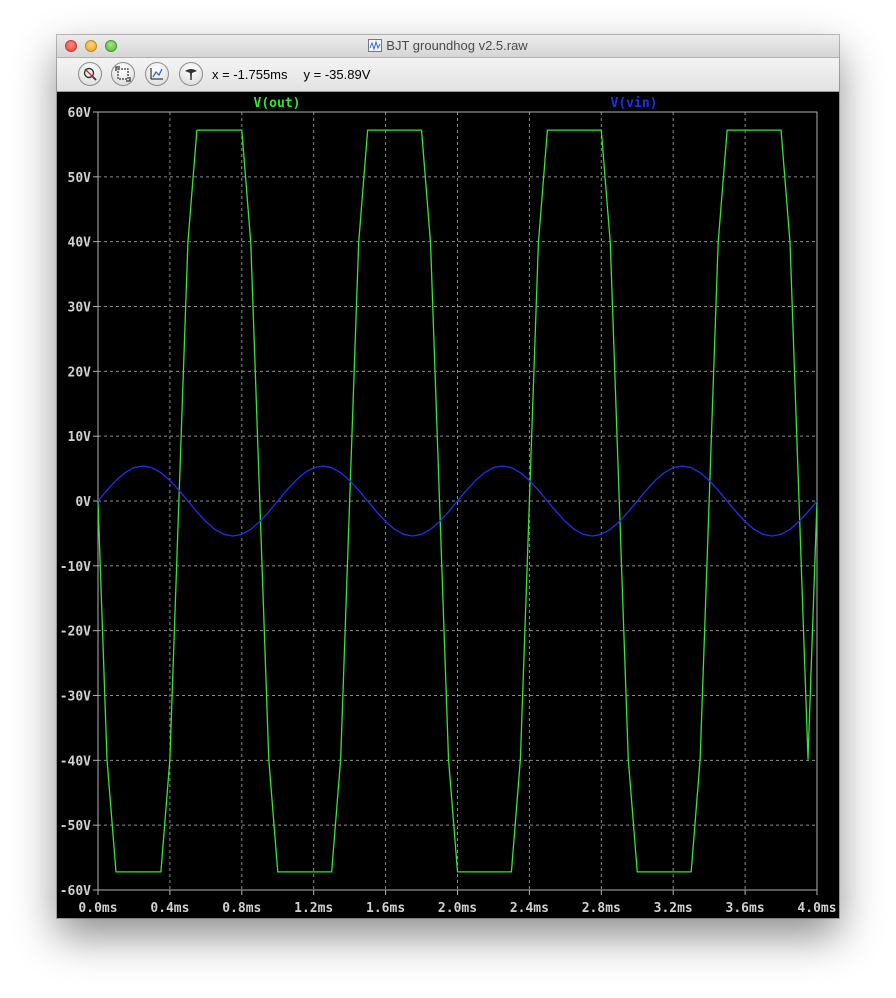  I want to click on y-tick-label: 50V, so click(80, 178).